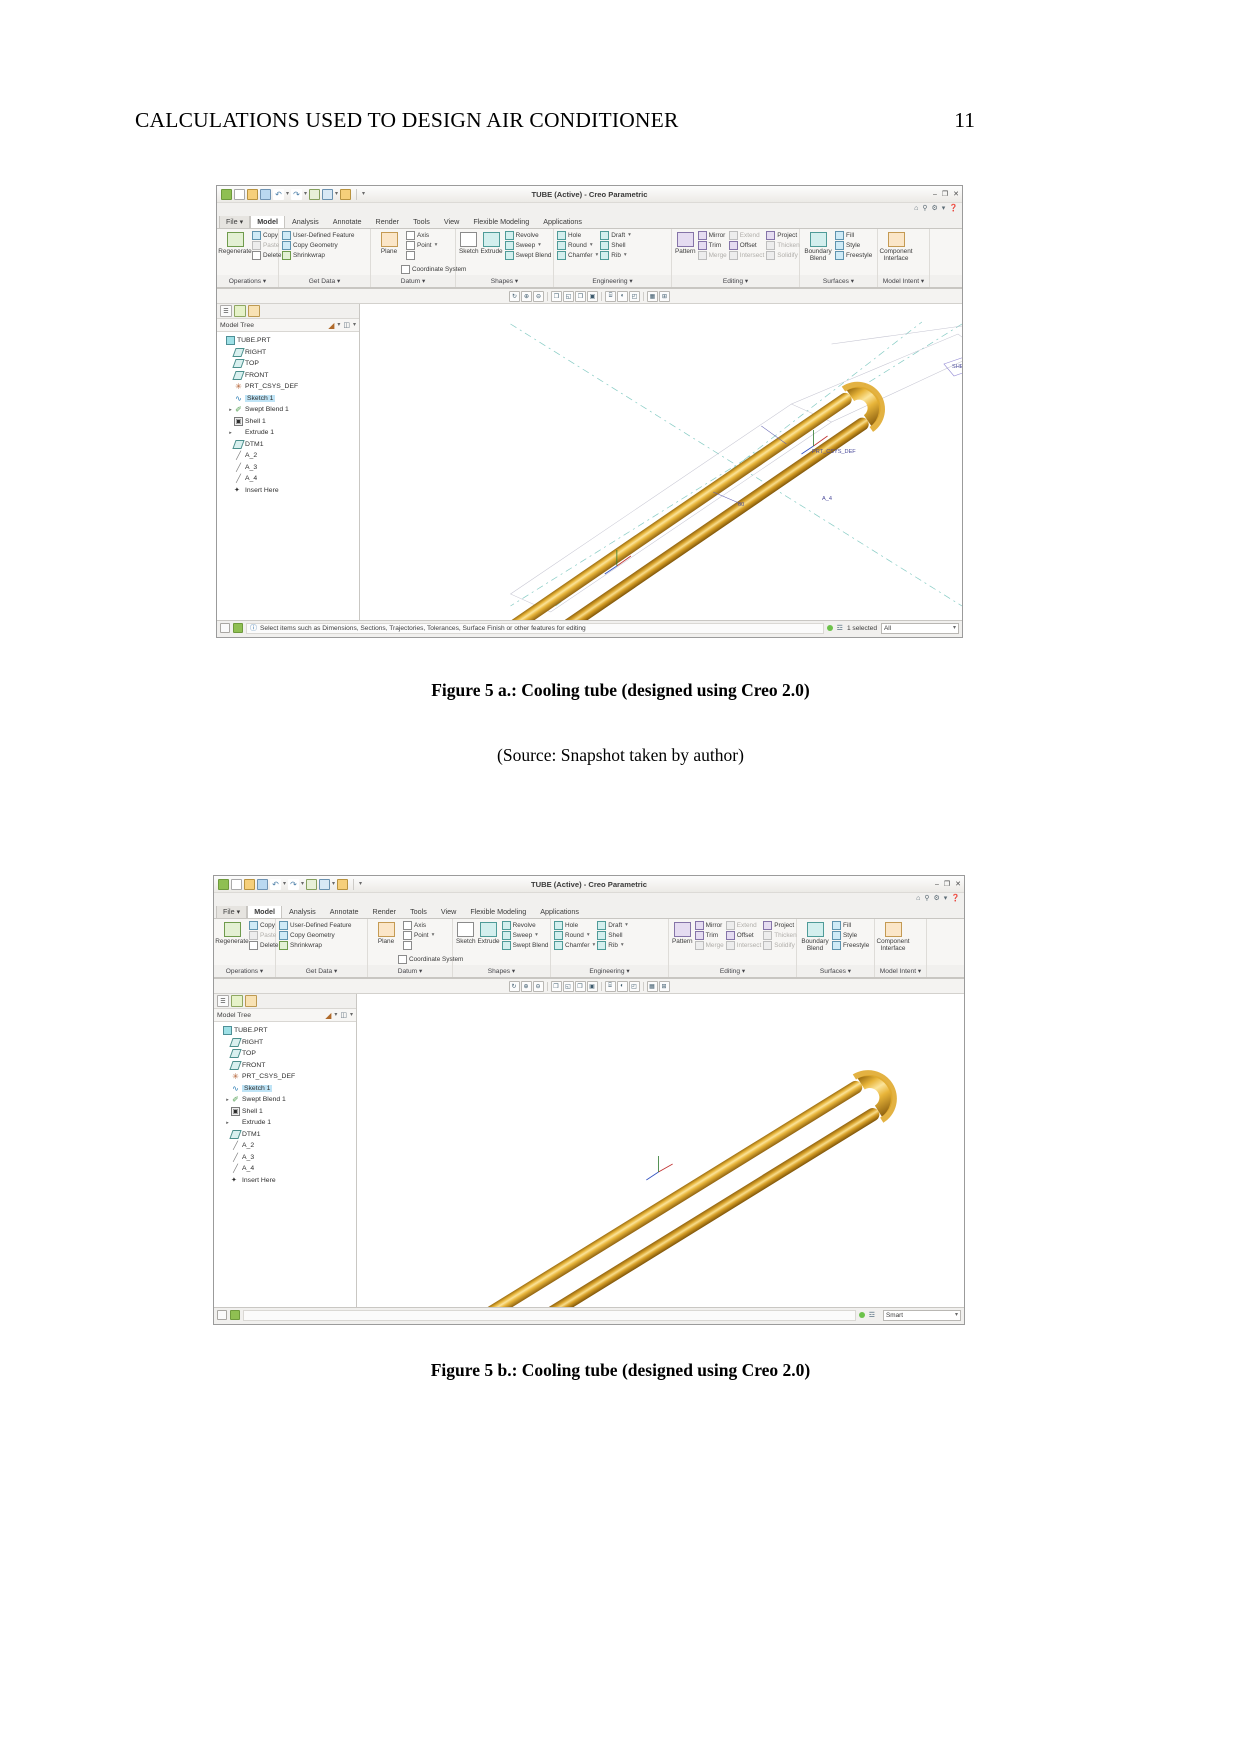 This screenshot has height=1754, width=1241. Describe the element at coordinates (288, 376) in the screenshot. I see `tree-node: FRONT` at that location.